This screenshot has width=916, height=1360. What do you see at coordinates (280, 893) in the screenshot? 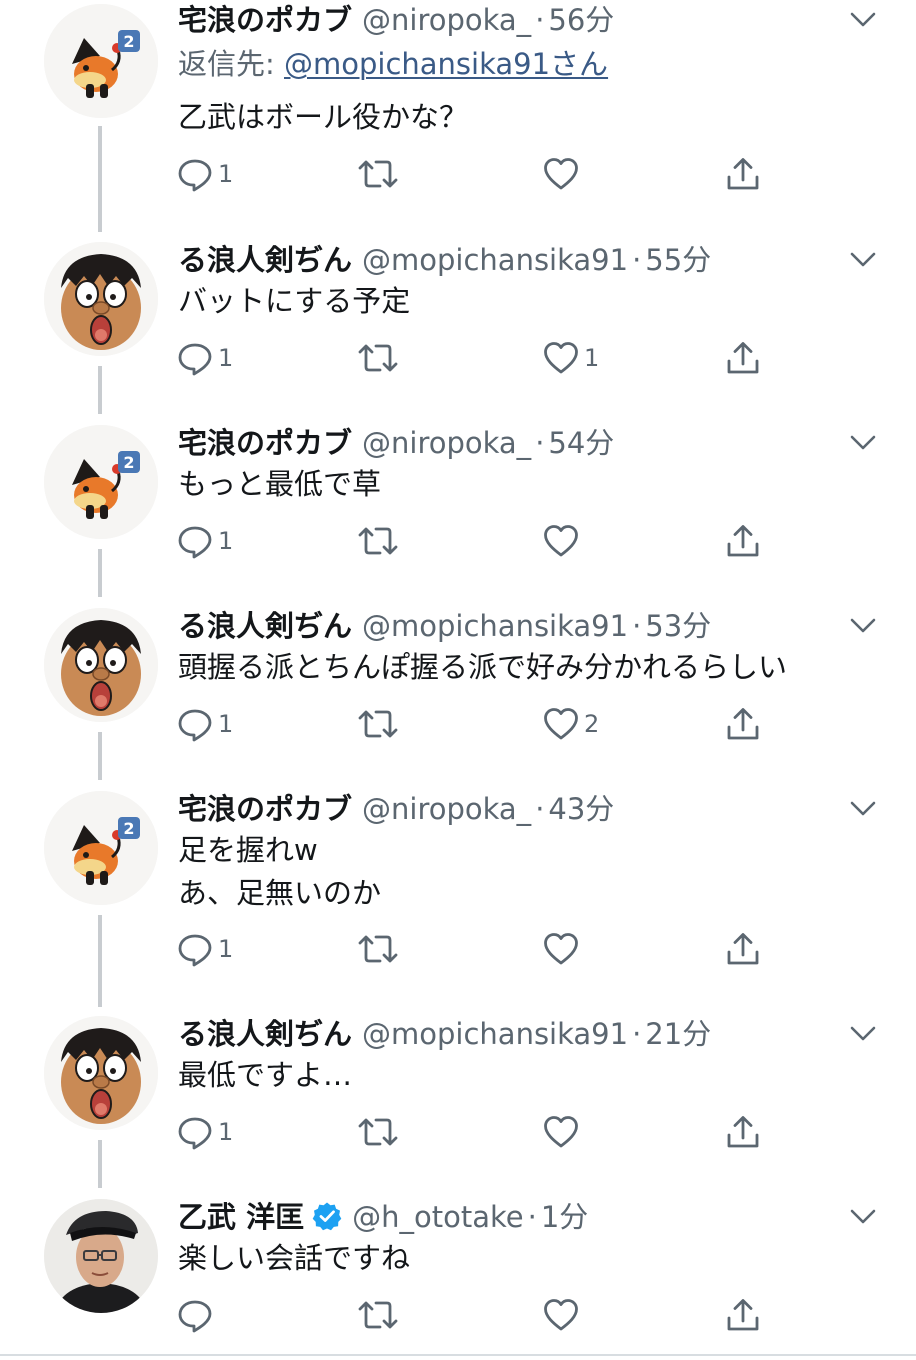
I see `tweet-text-line: あ、足無いのか` at bounding box center [280, 893].